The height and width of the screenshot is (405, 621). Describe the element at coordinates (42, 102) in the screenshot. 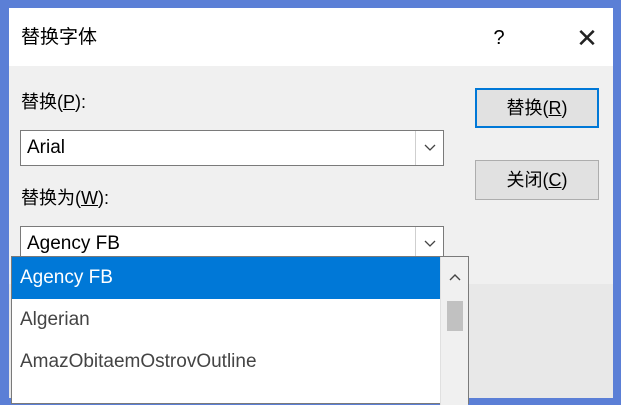

I see `replace-label-prefix: 替换(` at that location.